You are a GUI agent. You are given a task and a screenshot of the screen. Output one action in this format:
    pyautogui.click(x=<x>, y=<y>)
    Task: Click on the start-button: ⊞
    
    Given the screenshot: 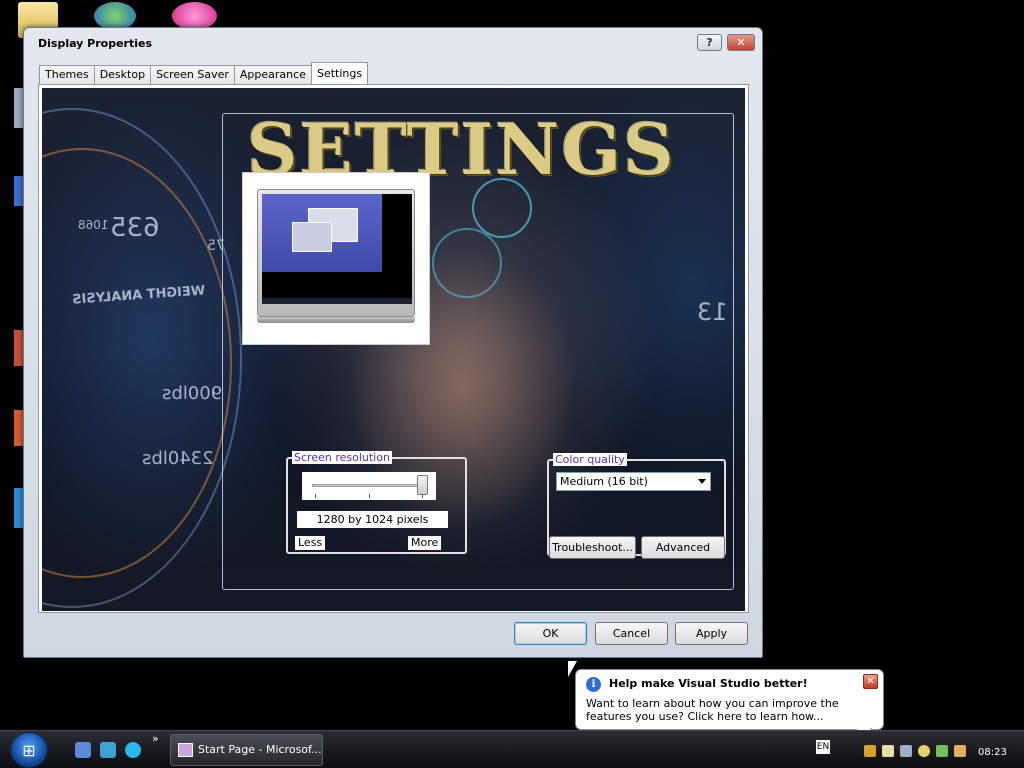 What is the action you would take?
    pyautogui.click(x=29, y=750)
    